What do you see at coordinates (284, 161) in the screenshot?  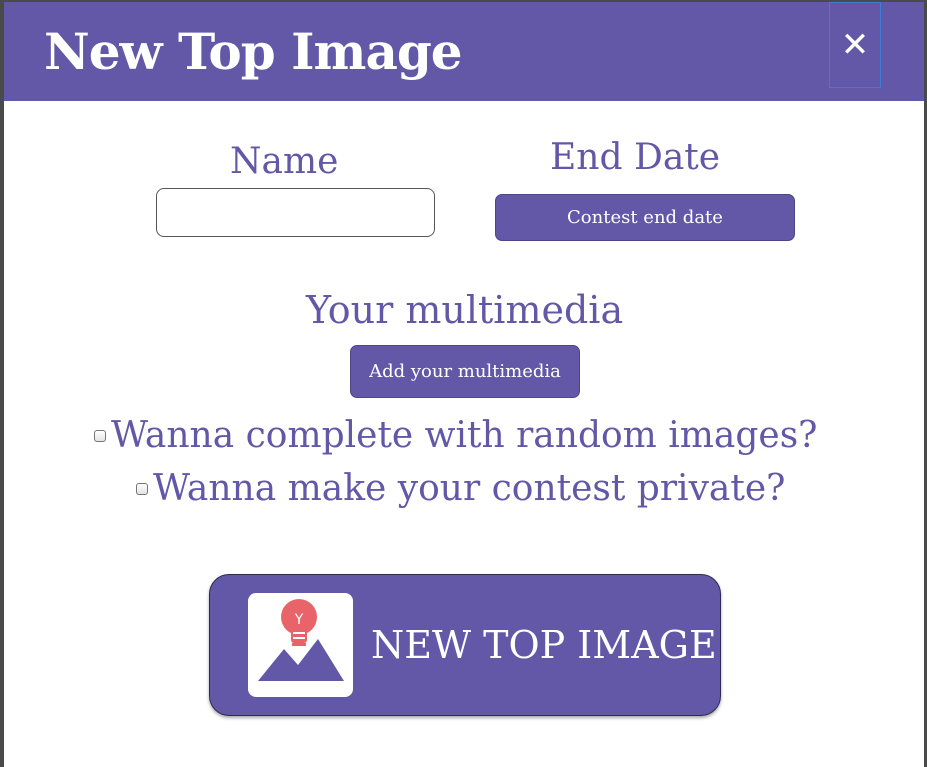 I see `name-label: Name` at bounding box center [284, 161].